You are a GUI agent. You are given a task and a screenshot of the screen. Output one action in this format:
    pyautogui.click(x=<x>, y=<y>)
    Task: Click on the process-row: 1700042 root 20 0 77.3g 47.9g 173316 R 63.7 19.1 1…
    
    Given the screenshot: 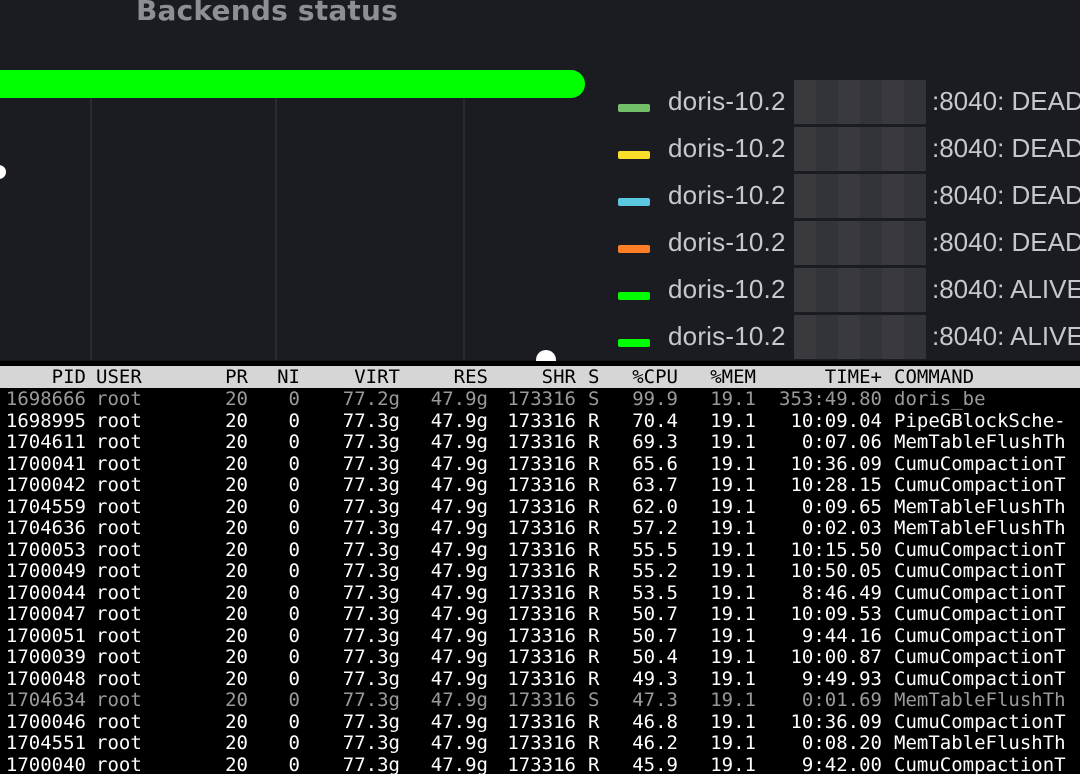 What is the action you would take?
    pyautogui.click(x=540, y=485)
    